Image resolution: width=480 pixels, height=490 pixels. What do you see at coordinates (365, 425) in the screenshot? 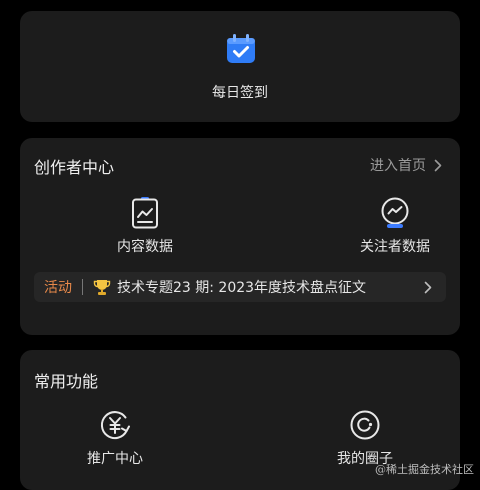
I see `my-circle-icon` at bounding box center [365, 425].